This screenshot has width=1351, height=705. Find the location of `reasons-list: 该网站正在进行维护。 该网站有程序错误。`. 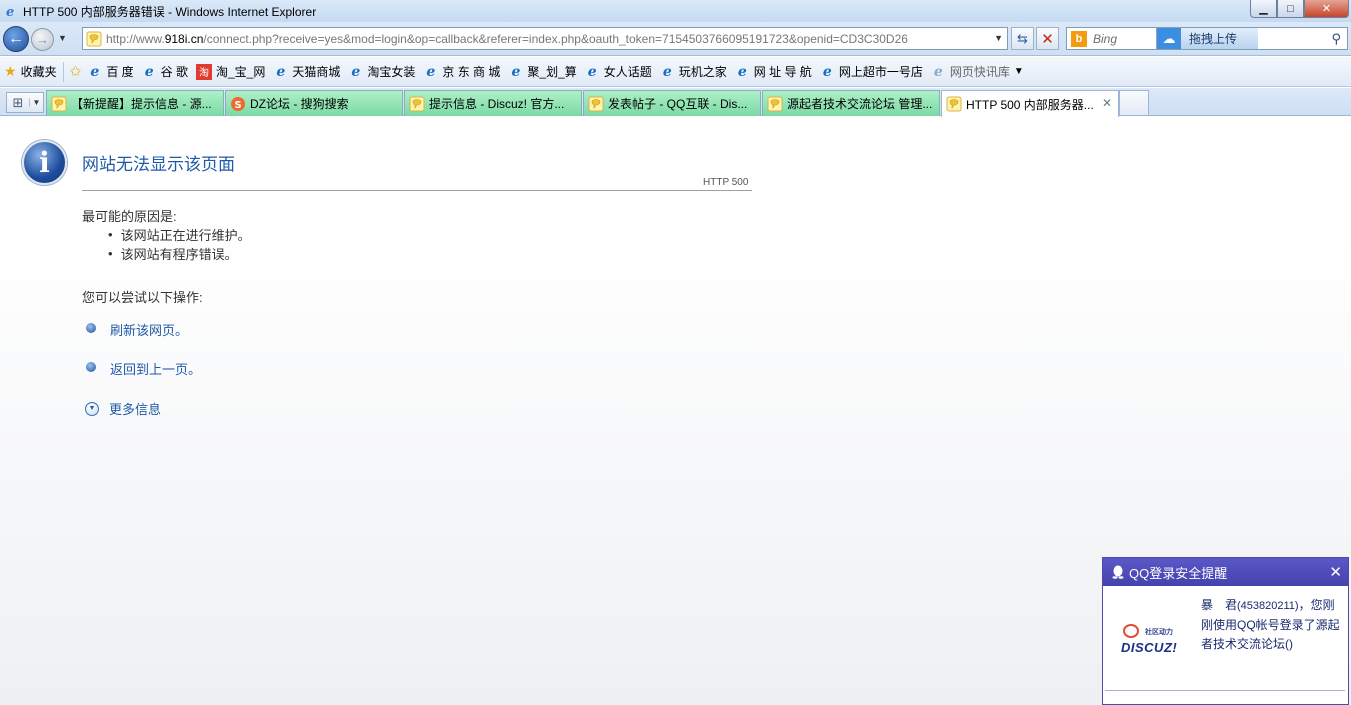

reasons-list: 该网站正在进行维护。 该网站有程序错误。 is located at coordinates (179, 244).